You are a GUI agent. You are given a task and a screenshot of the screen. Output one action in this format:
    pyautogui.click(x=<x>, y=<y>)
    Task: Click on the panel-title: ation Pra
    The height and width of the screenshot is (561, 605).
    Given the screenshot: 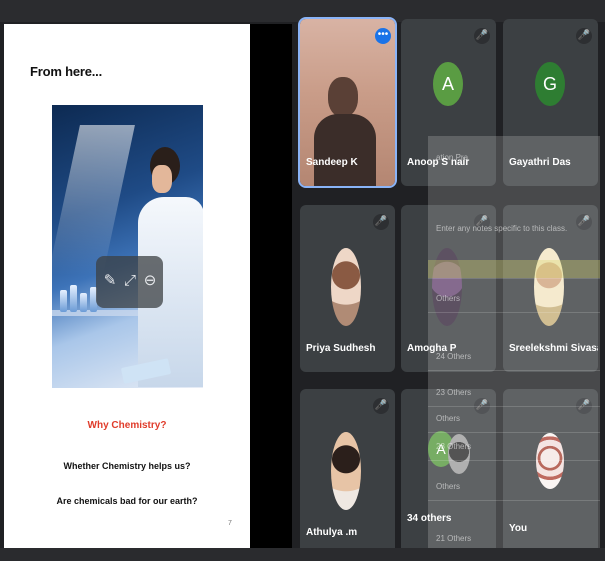 What is the action you would take?
    pyautogui.click(x=452, y=157)
    